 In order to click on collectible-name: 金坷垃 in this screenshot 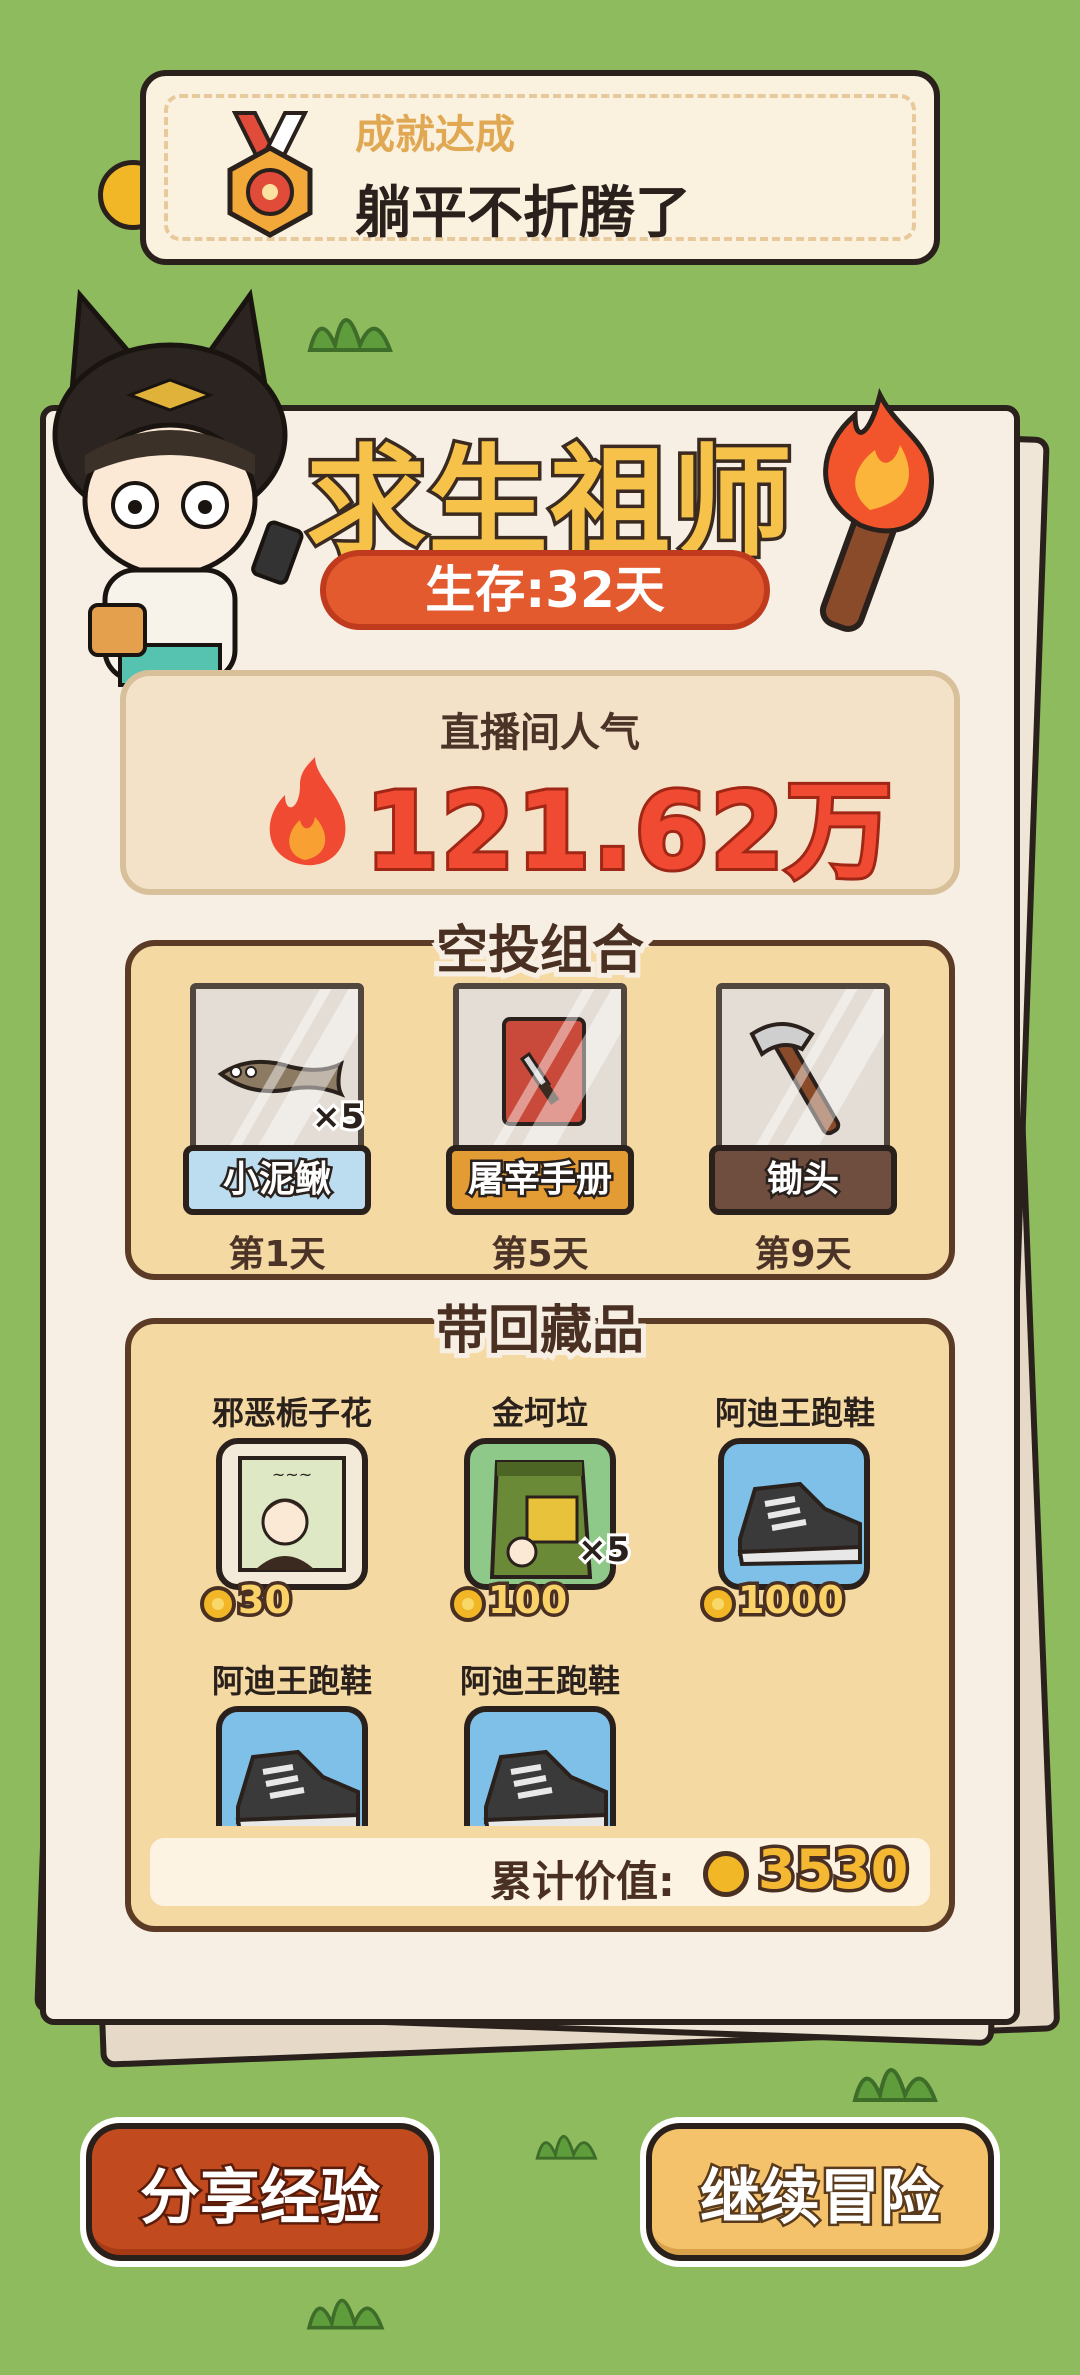, I will do `click(539, 1413)`.